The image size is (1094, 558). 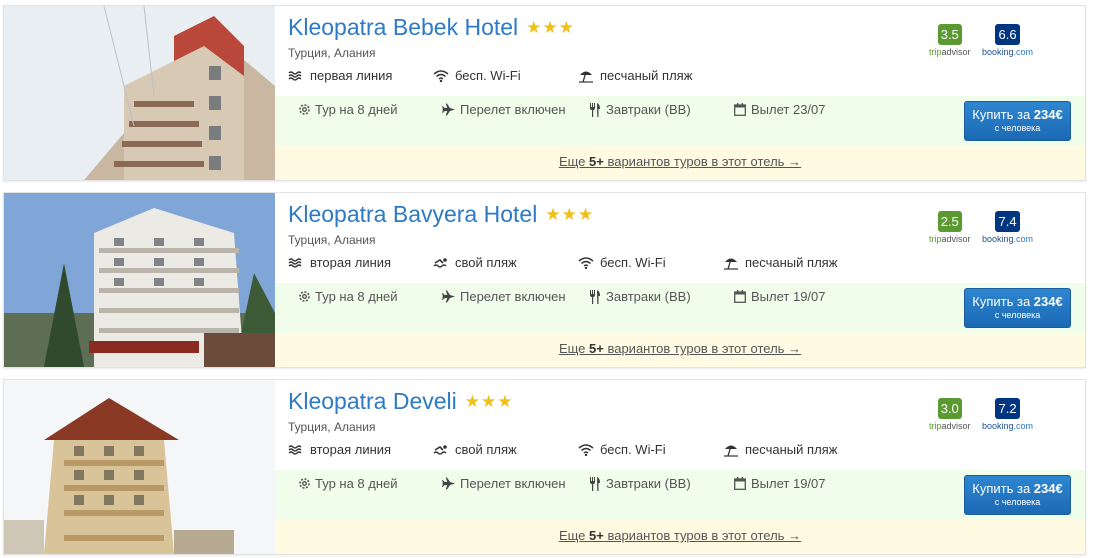 What do you see at coordinates (442, 263) in the screenshot?
I see `swimmer-icon` at bounding box center [442, 263].